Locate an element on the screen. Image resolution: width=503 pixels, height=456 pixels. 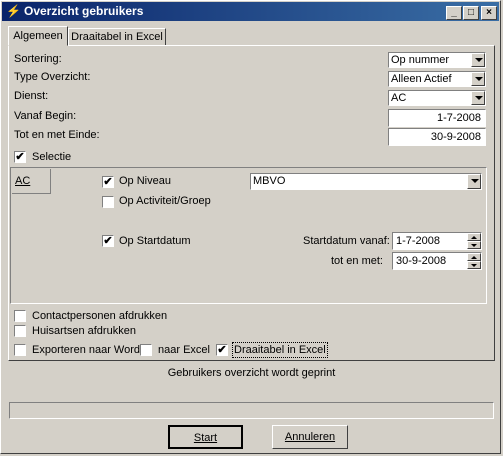
word-label: Exporteren naar Word is located at coordinates (86, 350).